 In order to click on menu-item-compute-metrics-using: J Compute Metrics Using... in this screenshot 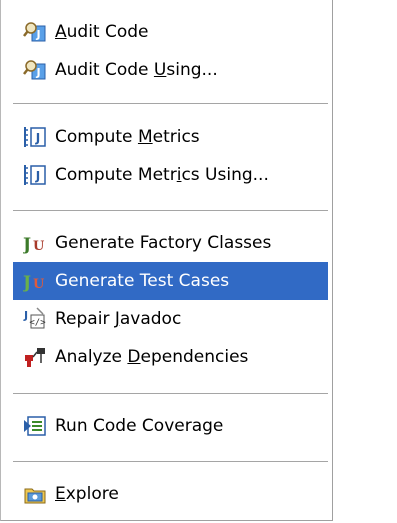, I will do `click(170, 175)`.